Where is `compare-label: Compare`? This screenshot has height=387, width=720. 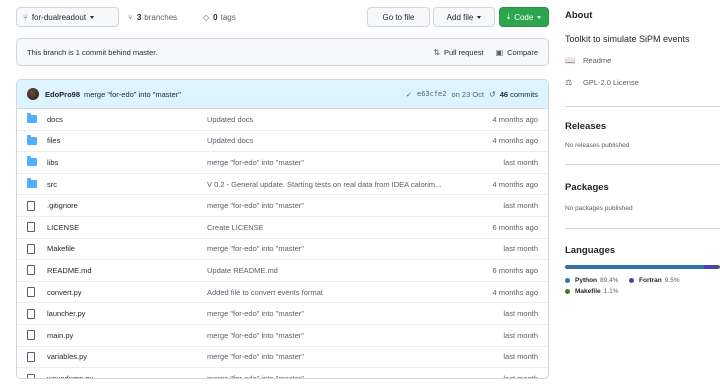
compare-label: Compare is located at coordinates (522, 52).